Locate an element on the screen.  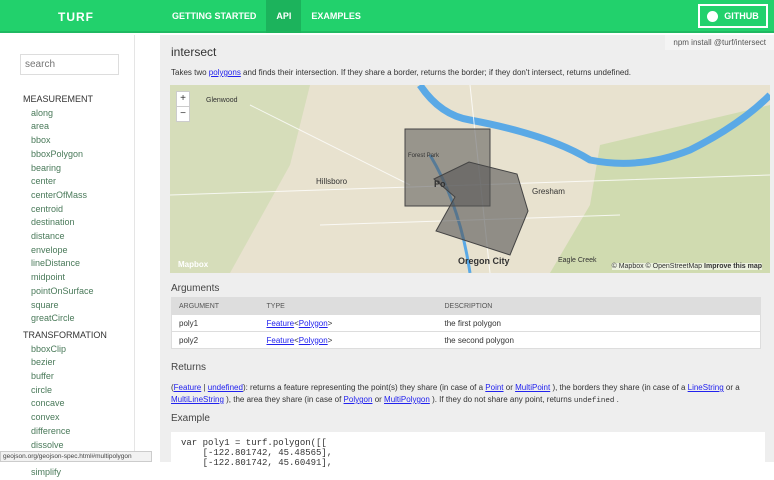
map-zoom-control: + − is located at coordinates (183, 106).